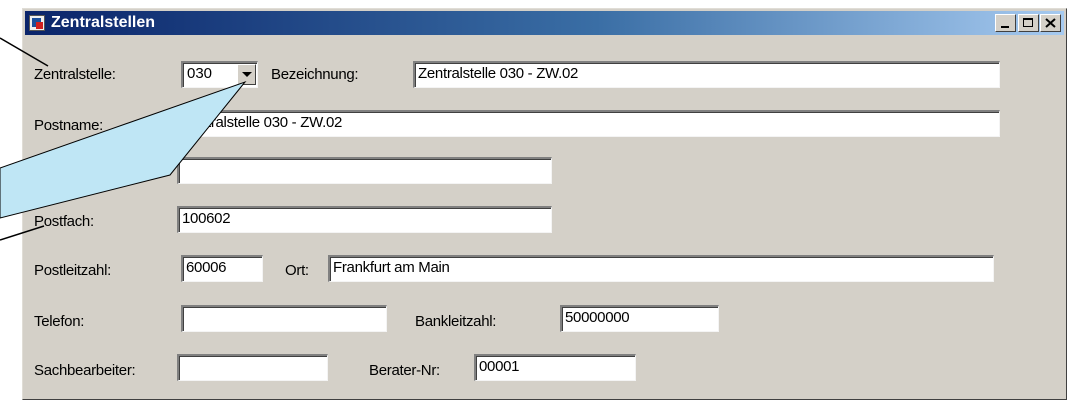  I want to click on callout-shape, so click(123, 139).